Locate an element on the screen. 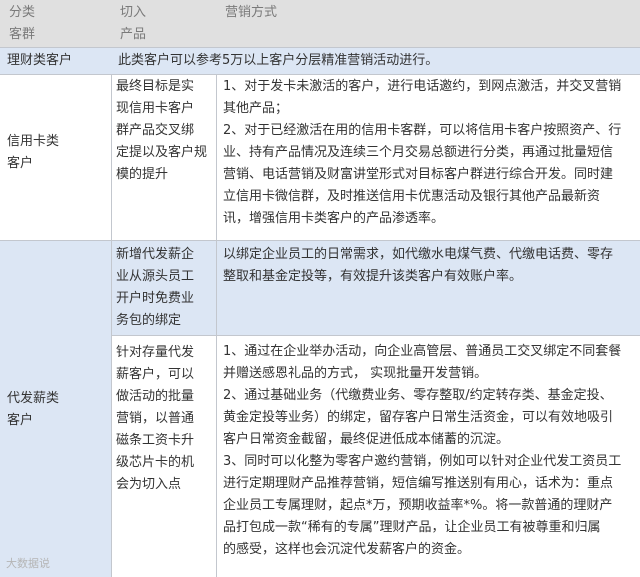 This screenshot has width=640, height=577. credit-method-line: 1、对于发卡未激活的客户，进行电话邀约，到网点激活，并交叉营销 is located at coordinates (422, 86).